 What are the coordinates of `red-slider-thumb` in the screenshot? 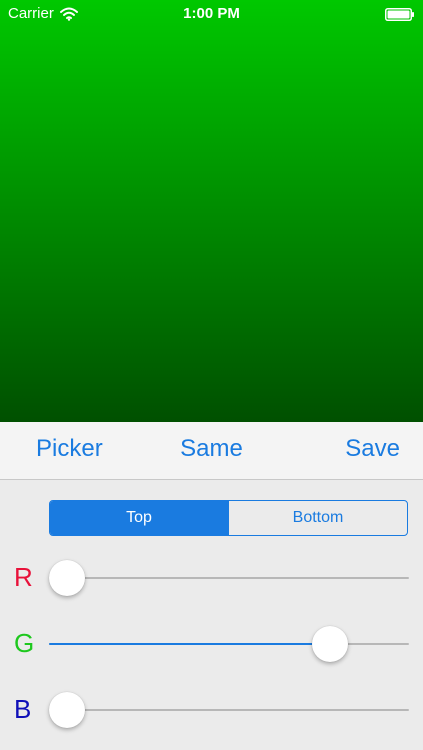 It's located at (67, 578).